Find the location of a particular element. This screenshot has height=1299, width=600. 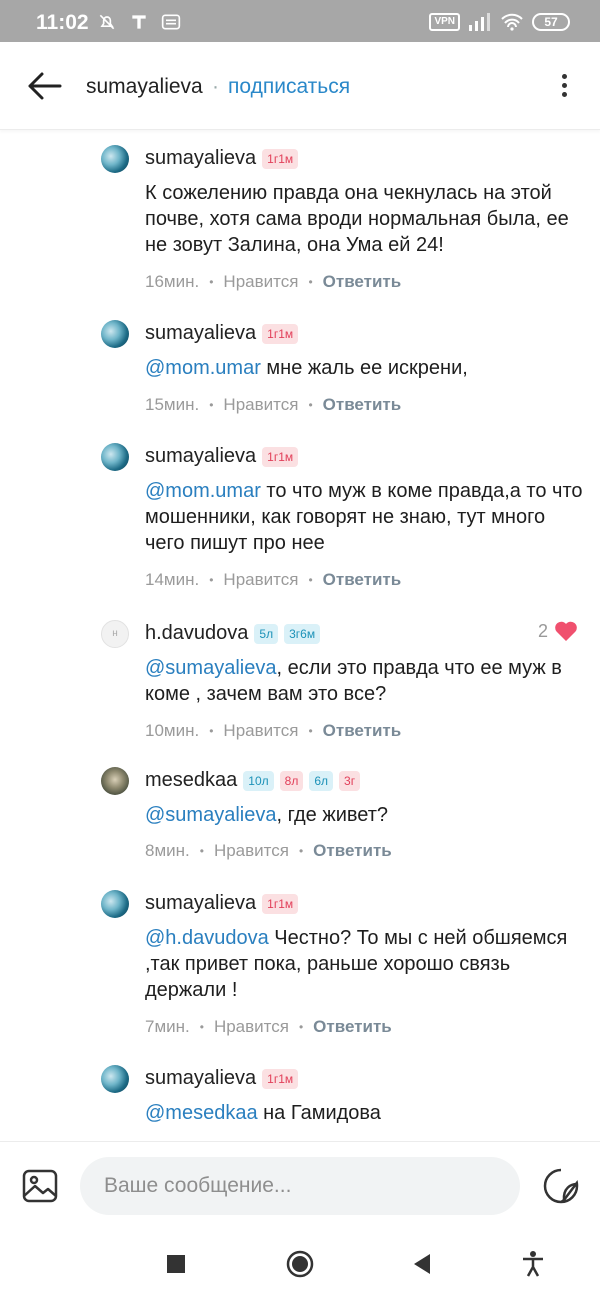

comment-meta: 15мин. • Нравится • Ответить is located at coordinates (273, 405).